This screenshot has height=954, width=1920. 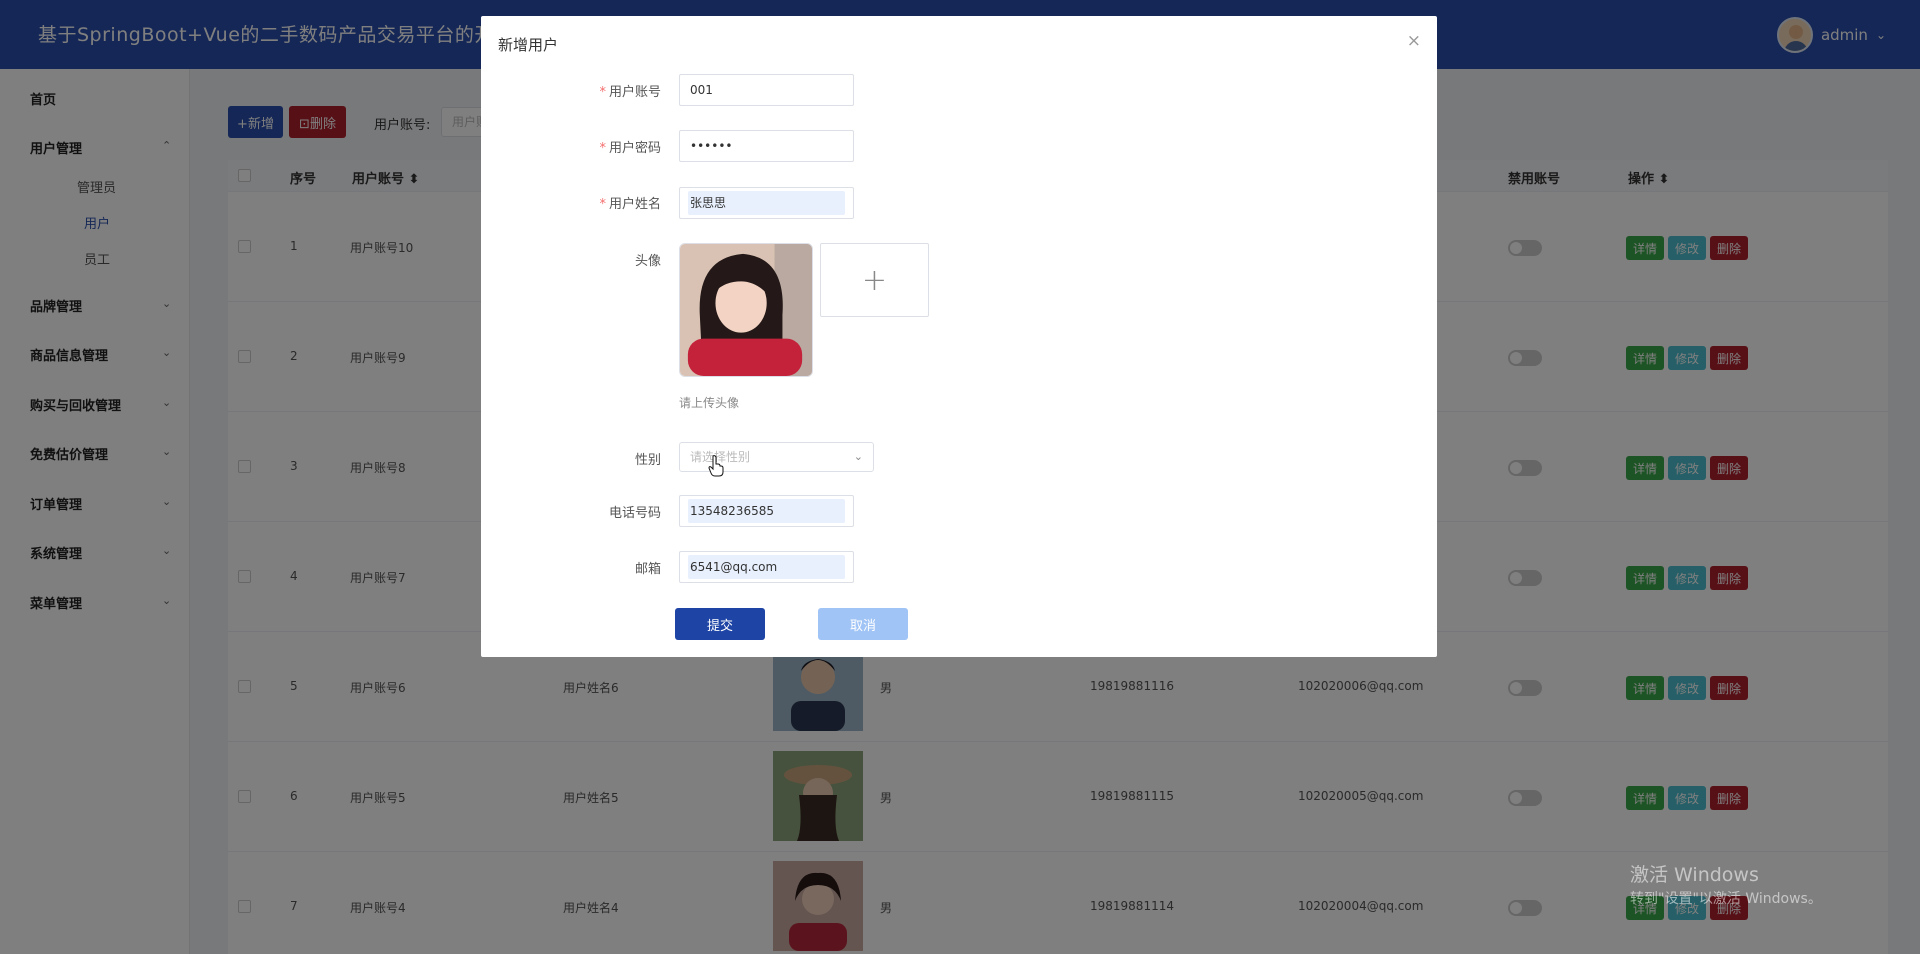 I want to click on cancel-button: 取消, so click(x=863, y=624).